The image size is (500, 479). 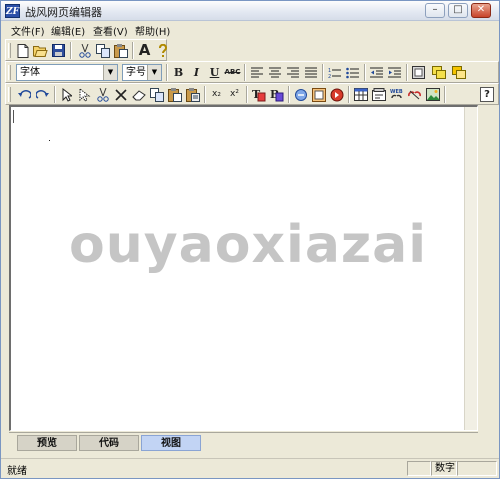 What do you see at coordinates (192, 94) in the screenshot?
I see `paste-special-icon` at bounding box center [192, 94].